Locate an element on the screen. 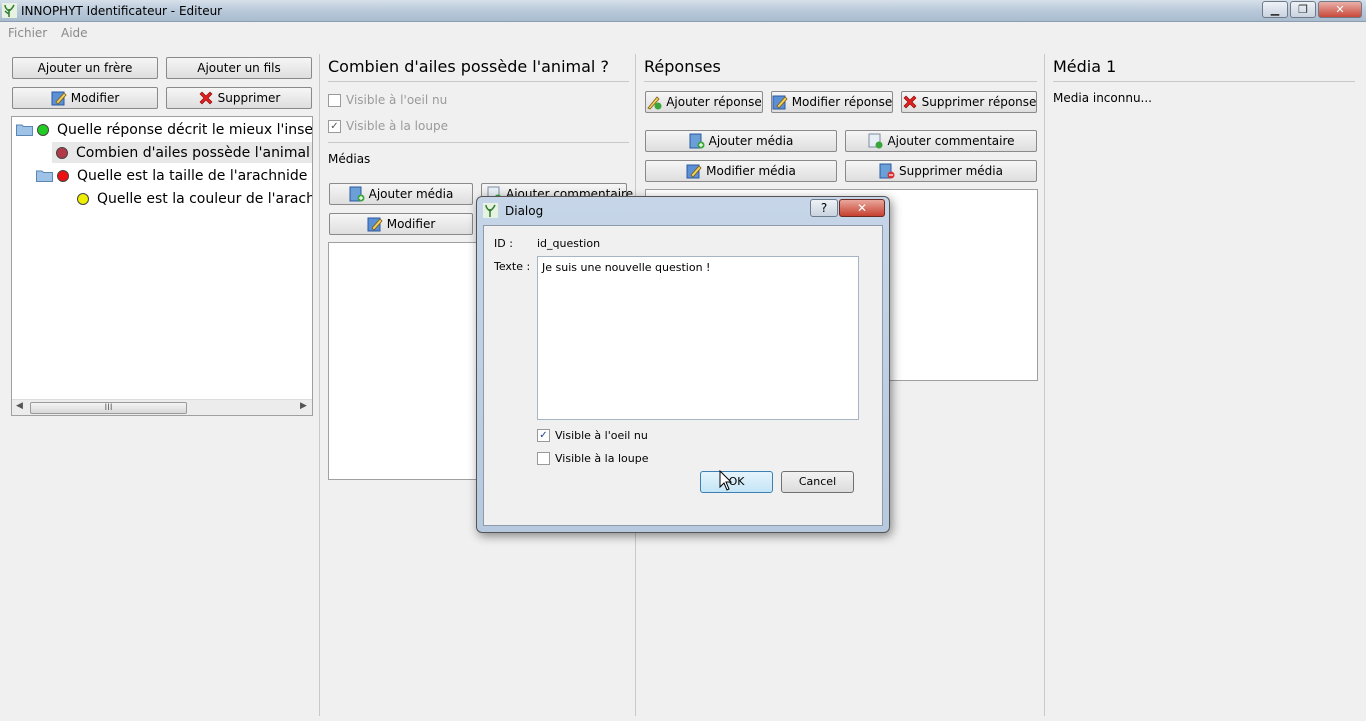 This screenshot has height=721, width=1366. add-child-button: Ajouter un fils is located at coordinates (239, 68).